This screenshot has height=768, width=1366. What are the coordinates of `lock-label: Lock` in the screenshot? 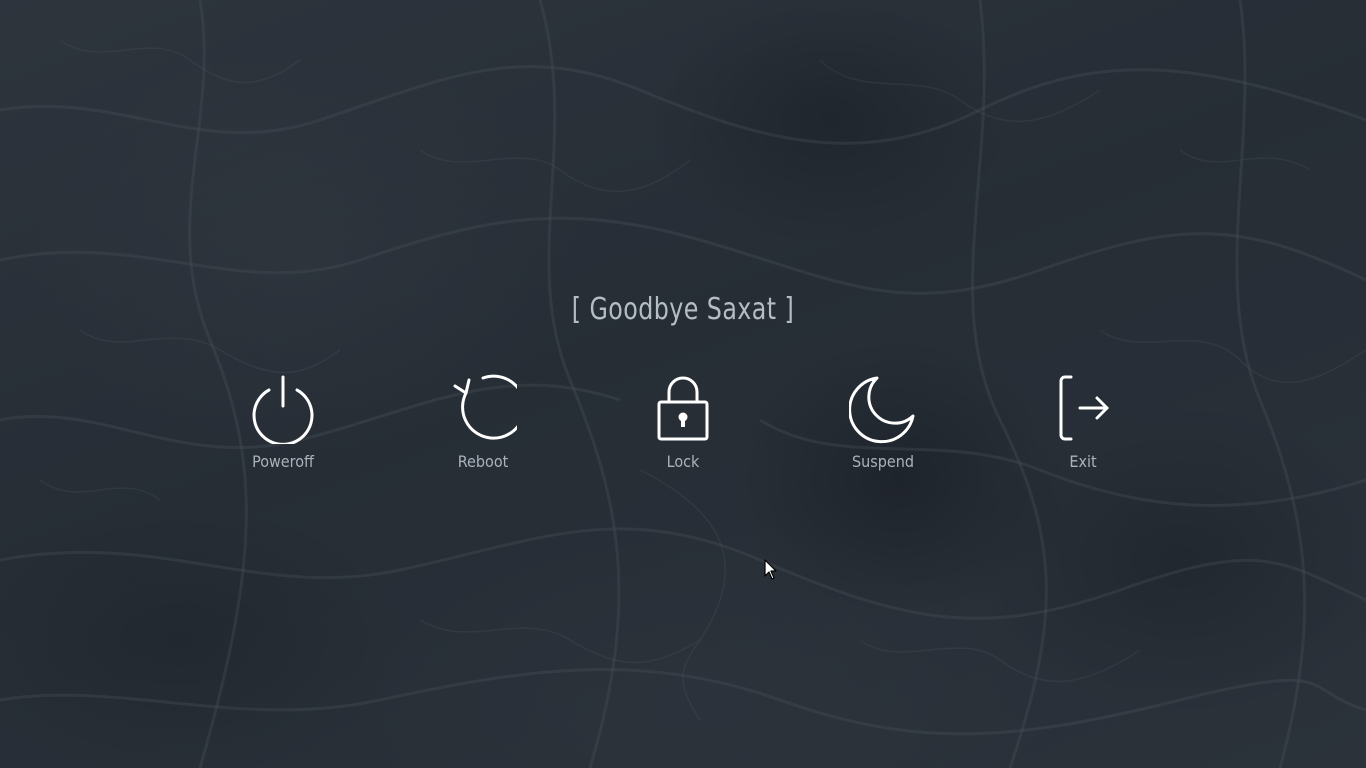 It's located at (683, 461).